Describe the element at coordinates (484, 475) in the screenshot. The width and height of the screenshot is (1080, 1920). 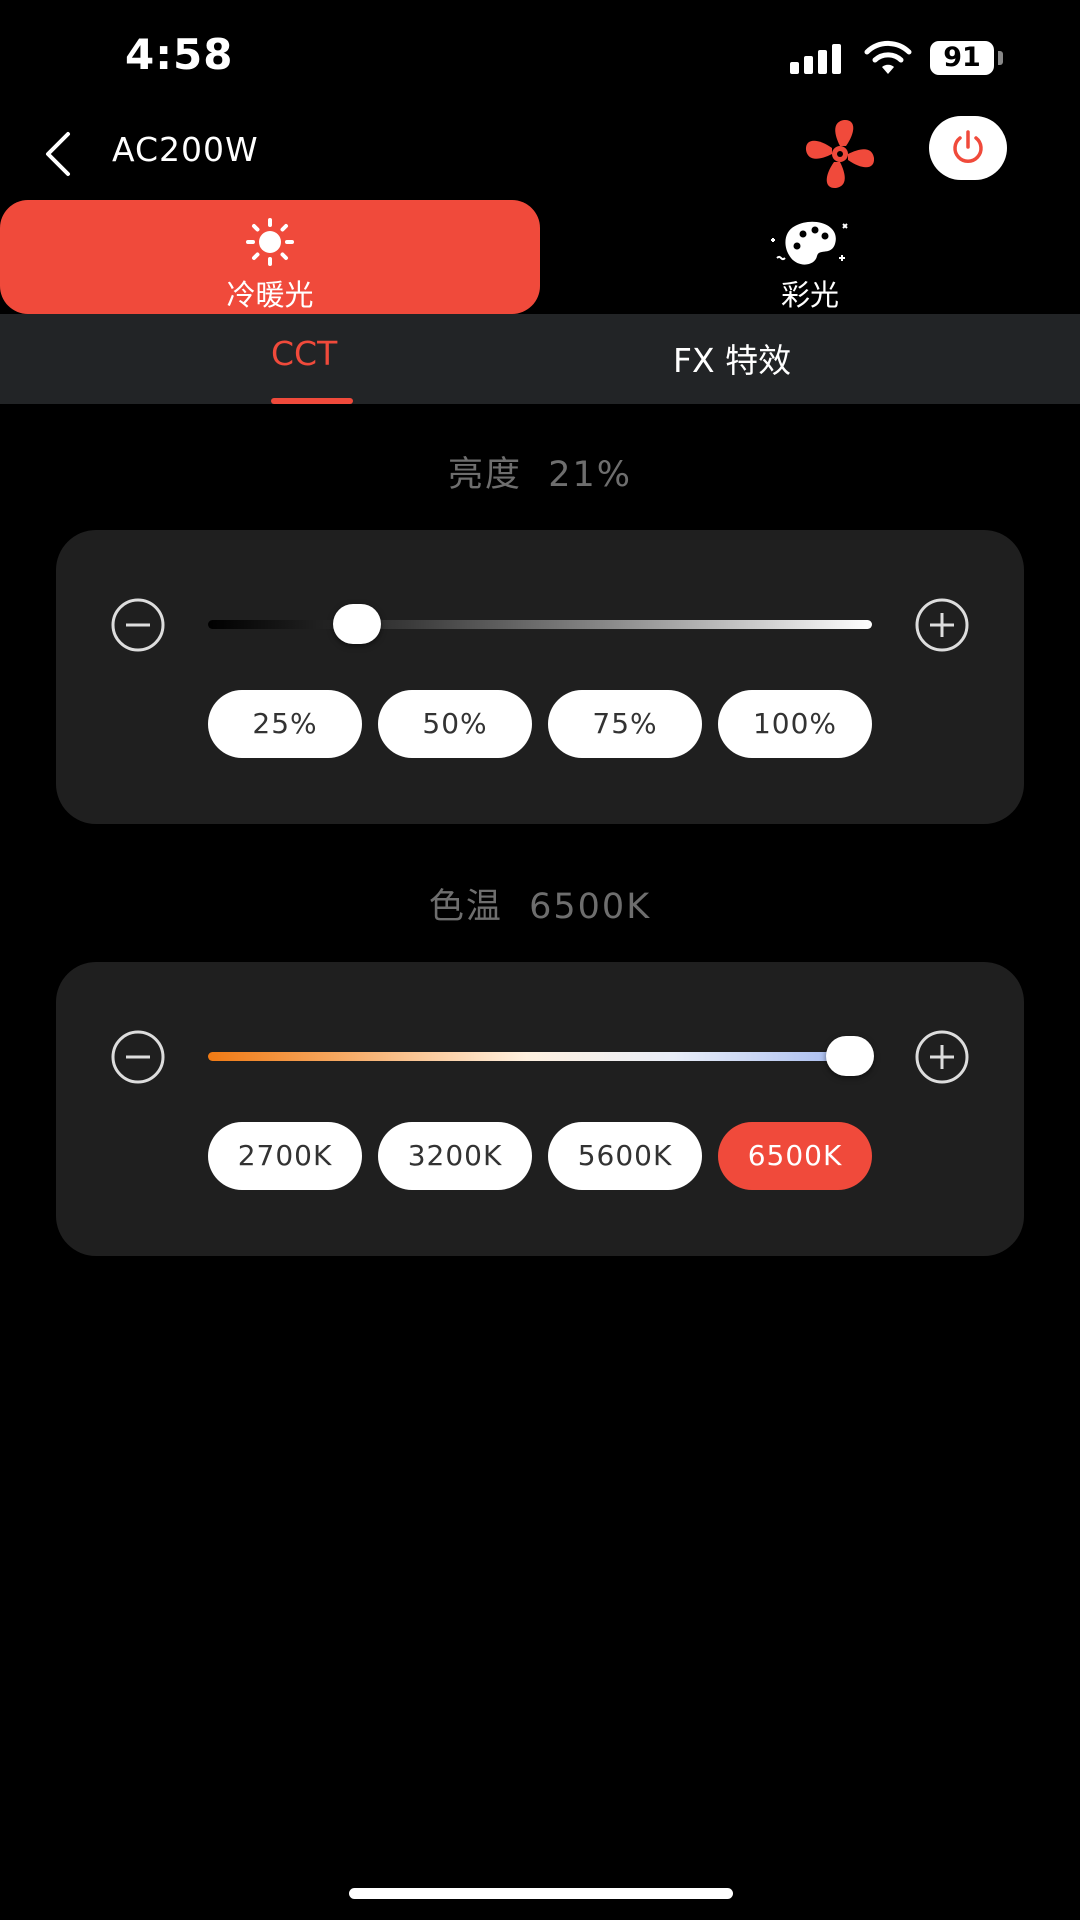
I see `brightness-label: 亮度` at that location.